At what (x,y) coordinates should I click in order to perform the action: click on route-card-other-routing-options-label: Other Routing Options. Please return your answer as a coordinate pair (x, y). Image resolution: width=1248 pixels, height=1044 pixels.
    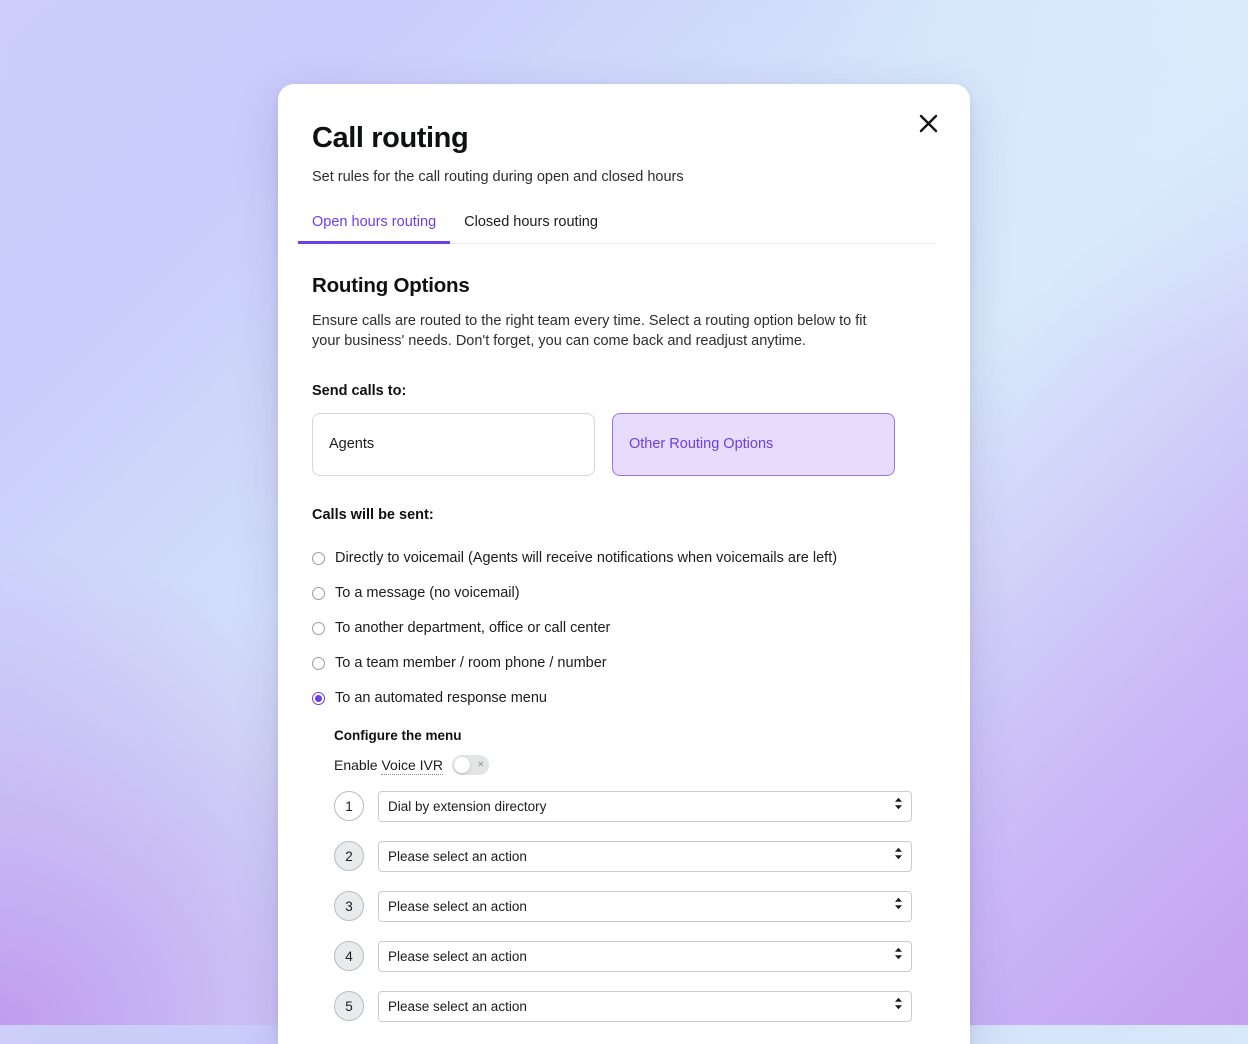
    Looking at the image, I should click on (701, 444).